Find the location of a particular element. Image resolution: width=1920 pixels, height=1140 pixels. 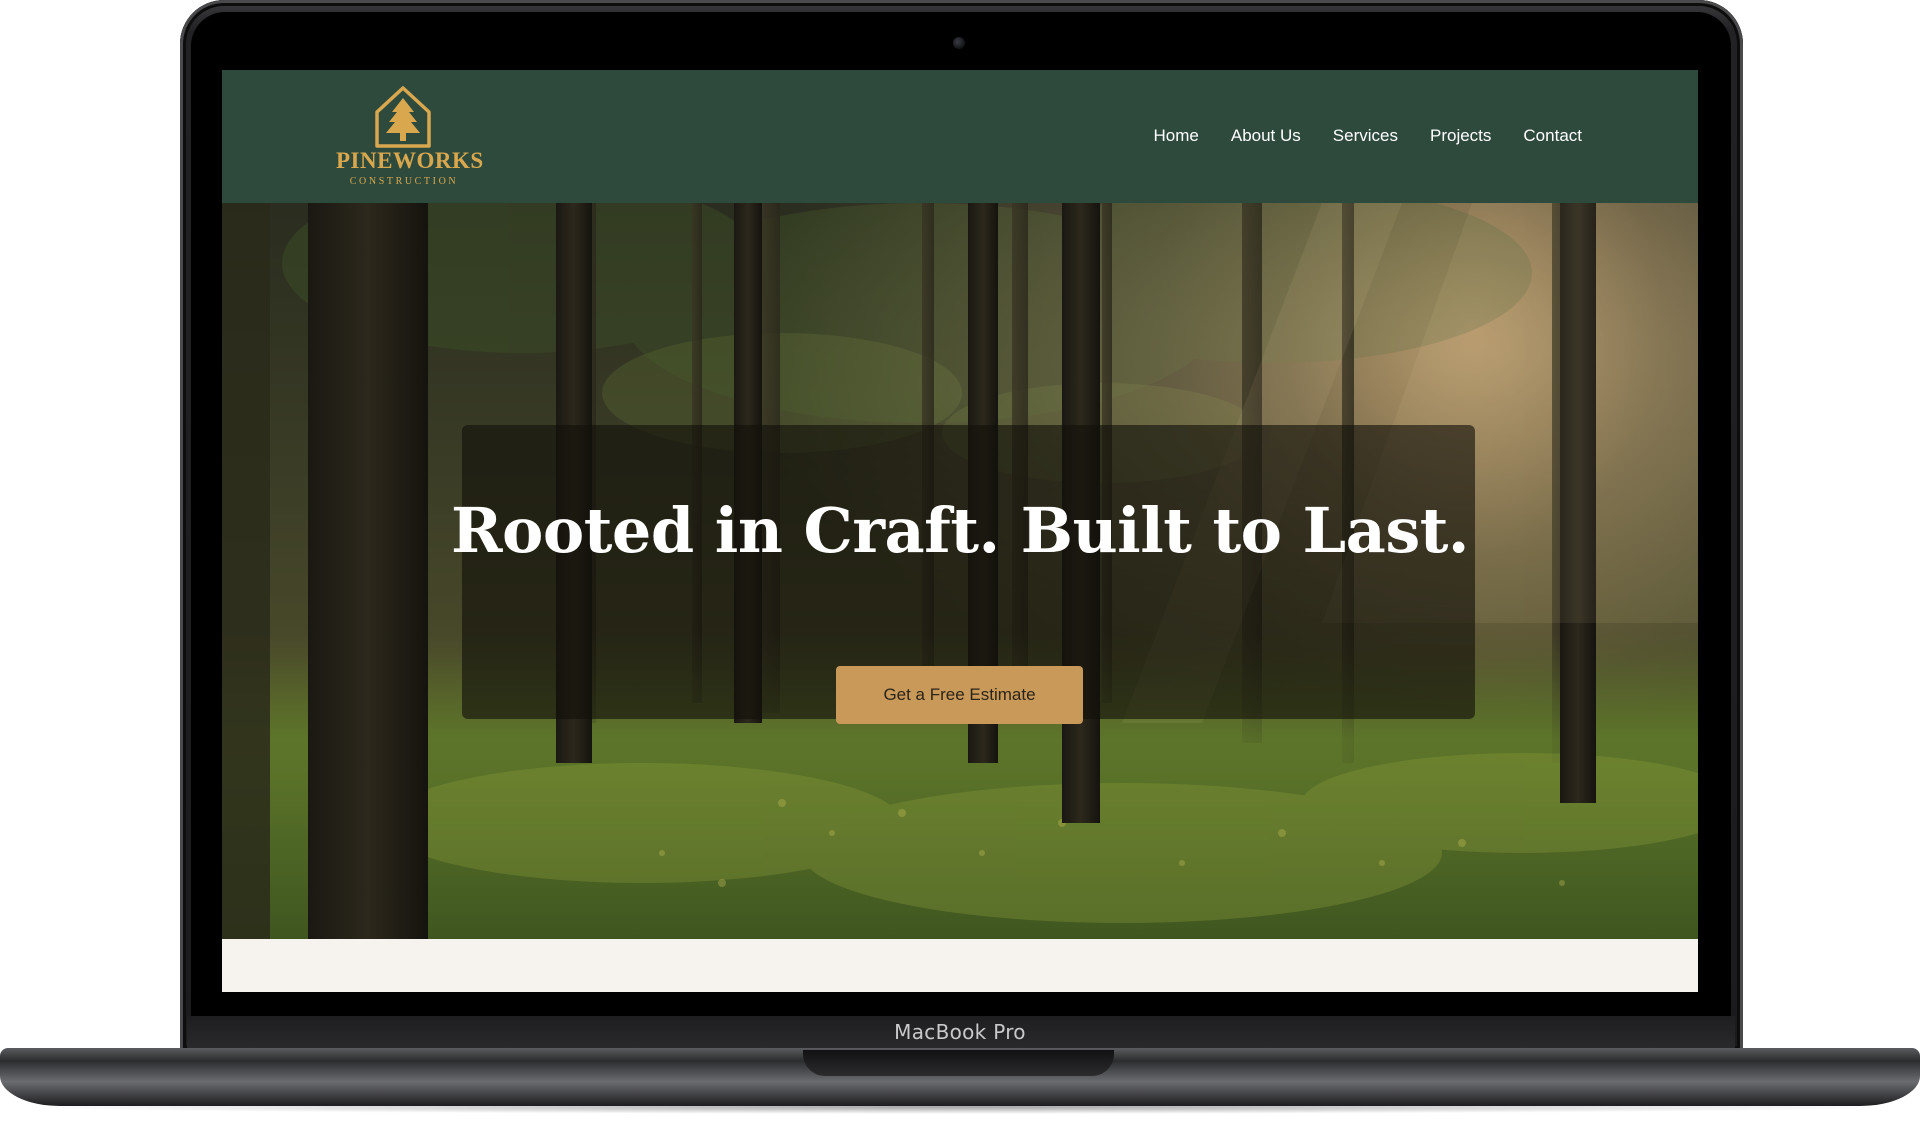

pine-tree-house-icon is located at coordinates (403, 117).